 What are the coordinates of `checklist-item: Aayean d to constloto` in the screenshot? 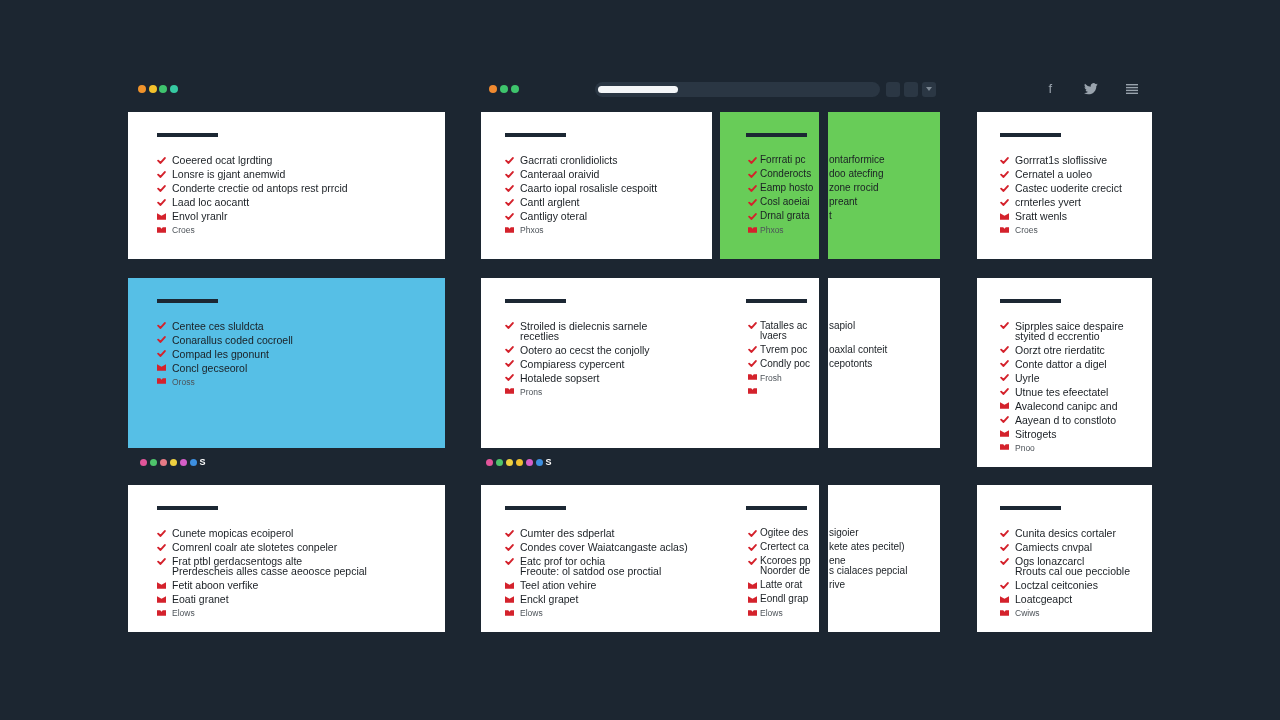 It's located at (1065, 419).